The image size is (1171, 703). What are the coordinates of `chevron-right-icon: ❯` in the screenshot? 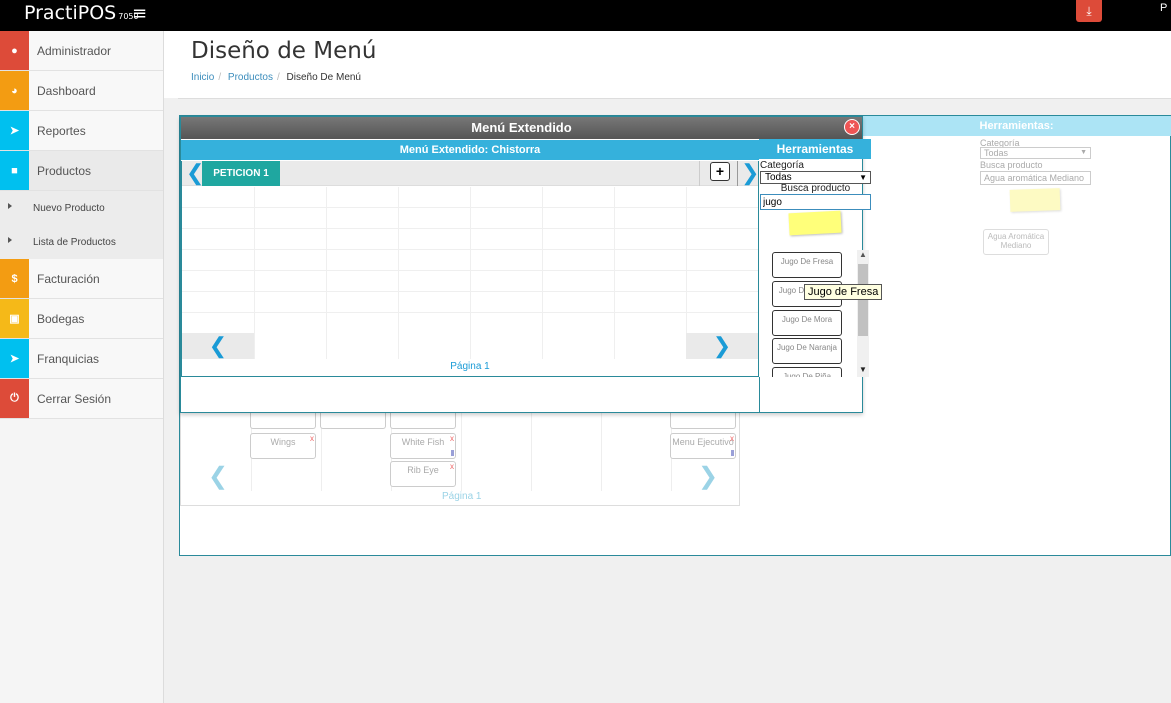 It's located at (750, 173).